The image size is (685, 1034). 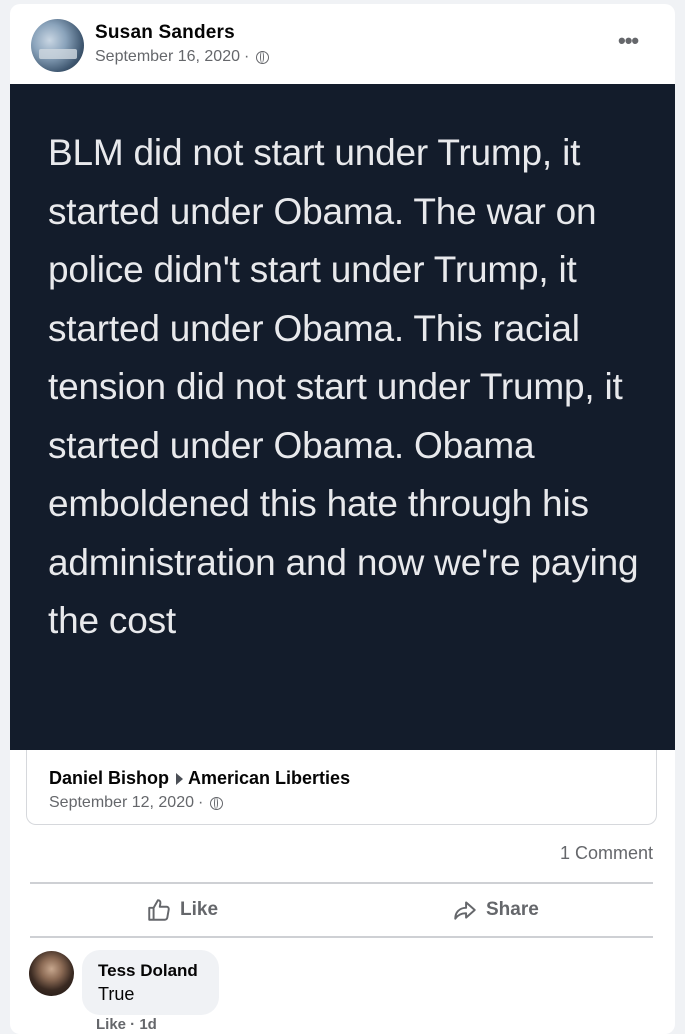 What do you see at coordinates (165, 33) in the screenshot?
I see `poster-name: Susan Sanders` at bounding box center [165, 33].